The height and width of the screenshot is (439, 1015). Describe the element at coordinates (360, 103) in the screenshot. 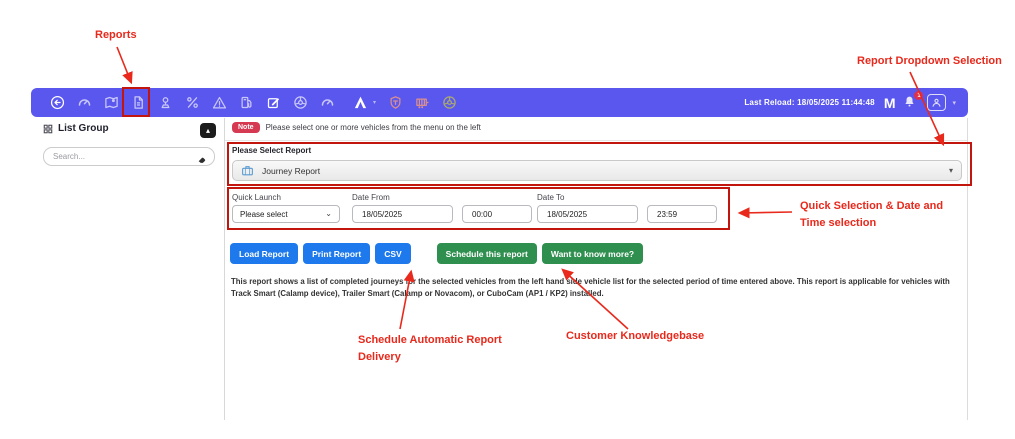

I see `brand-a-icon` at that location.